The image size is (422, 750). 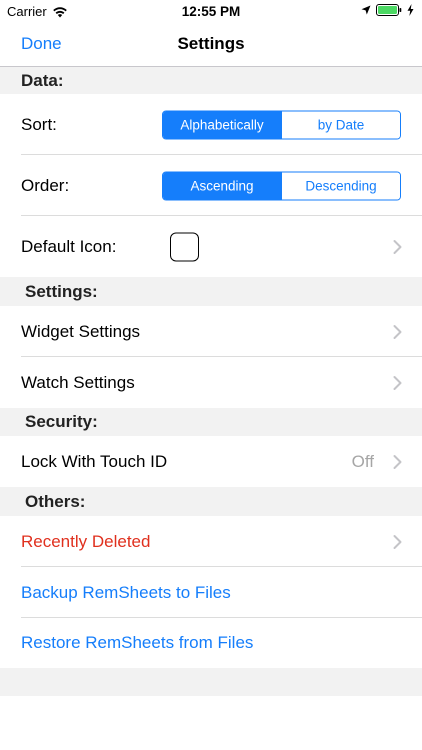 What do you see at coordinates (86, 541) in the screenshot?
I see `recently-deleted-label: Recently Deleted` at bounding box center [86, 541].